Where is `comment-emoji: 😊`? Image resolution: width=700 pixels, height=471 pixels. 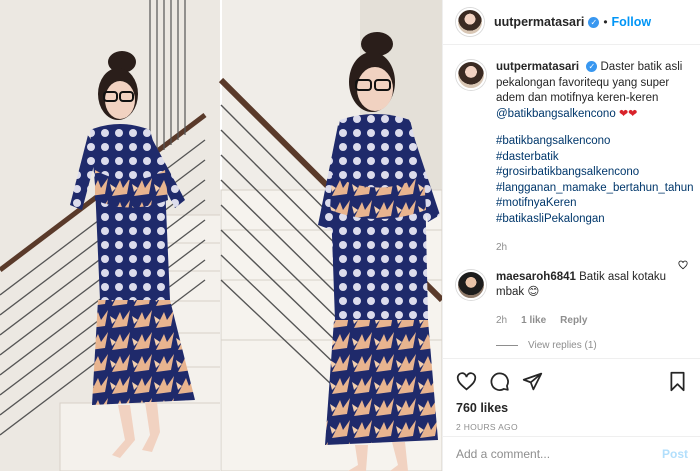
comment-emoji: 😊 is located at coordinates (533, 292).